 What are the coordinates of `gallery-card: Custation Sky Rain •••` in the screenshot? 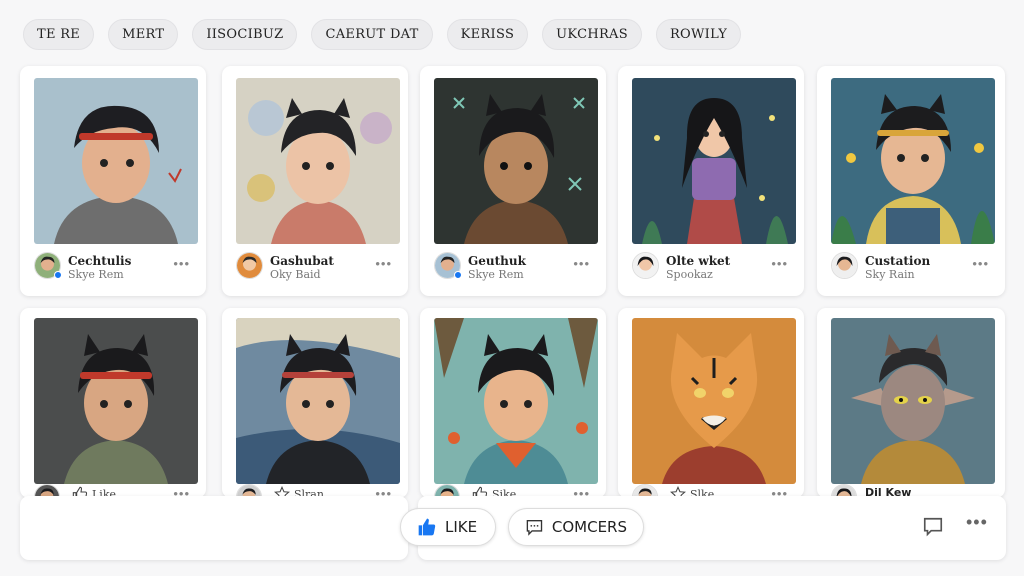 It's located at (911, 181).